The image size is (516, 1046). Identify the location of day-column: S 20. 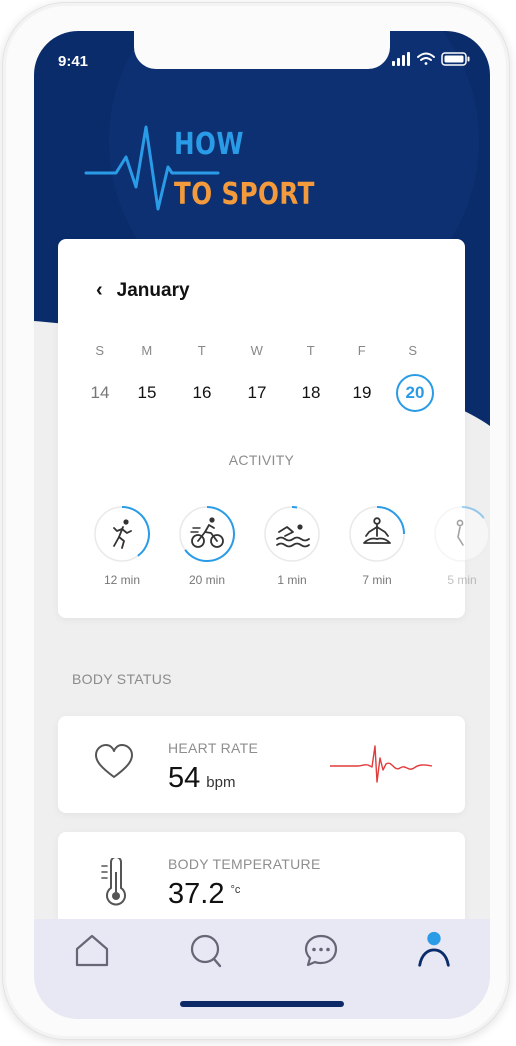
(413, 377).